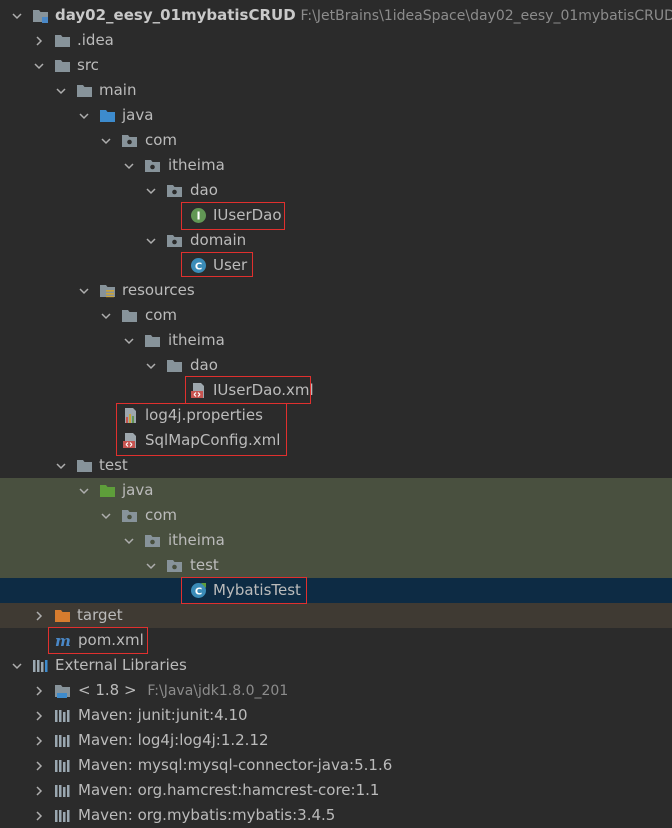 Image resolution: width=672 pixels, height=828 pixels. Describe the element at coordinates (158, 290) in the screenshot. I see `tree-label: resources` at that location.